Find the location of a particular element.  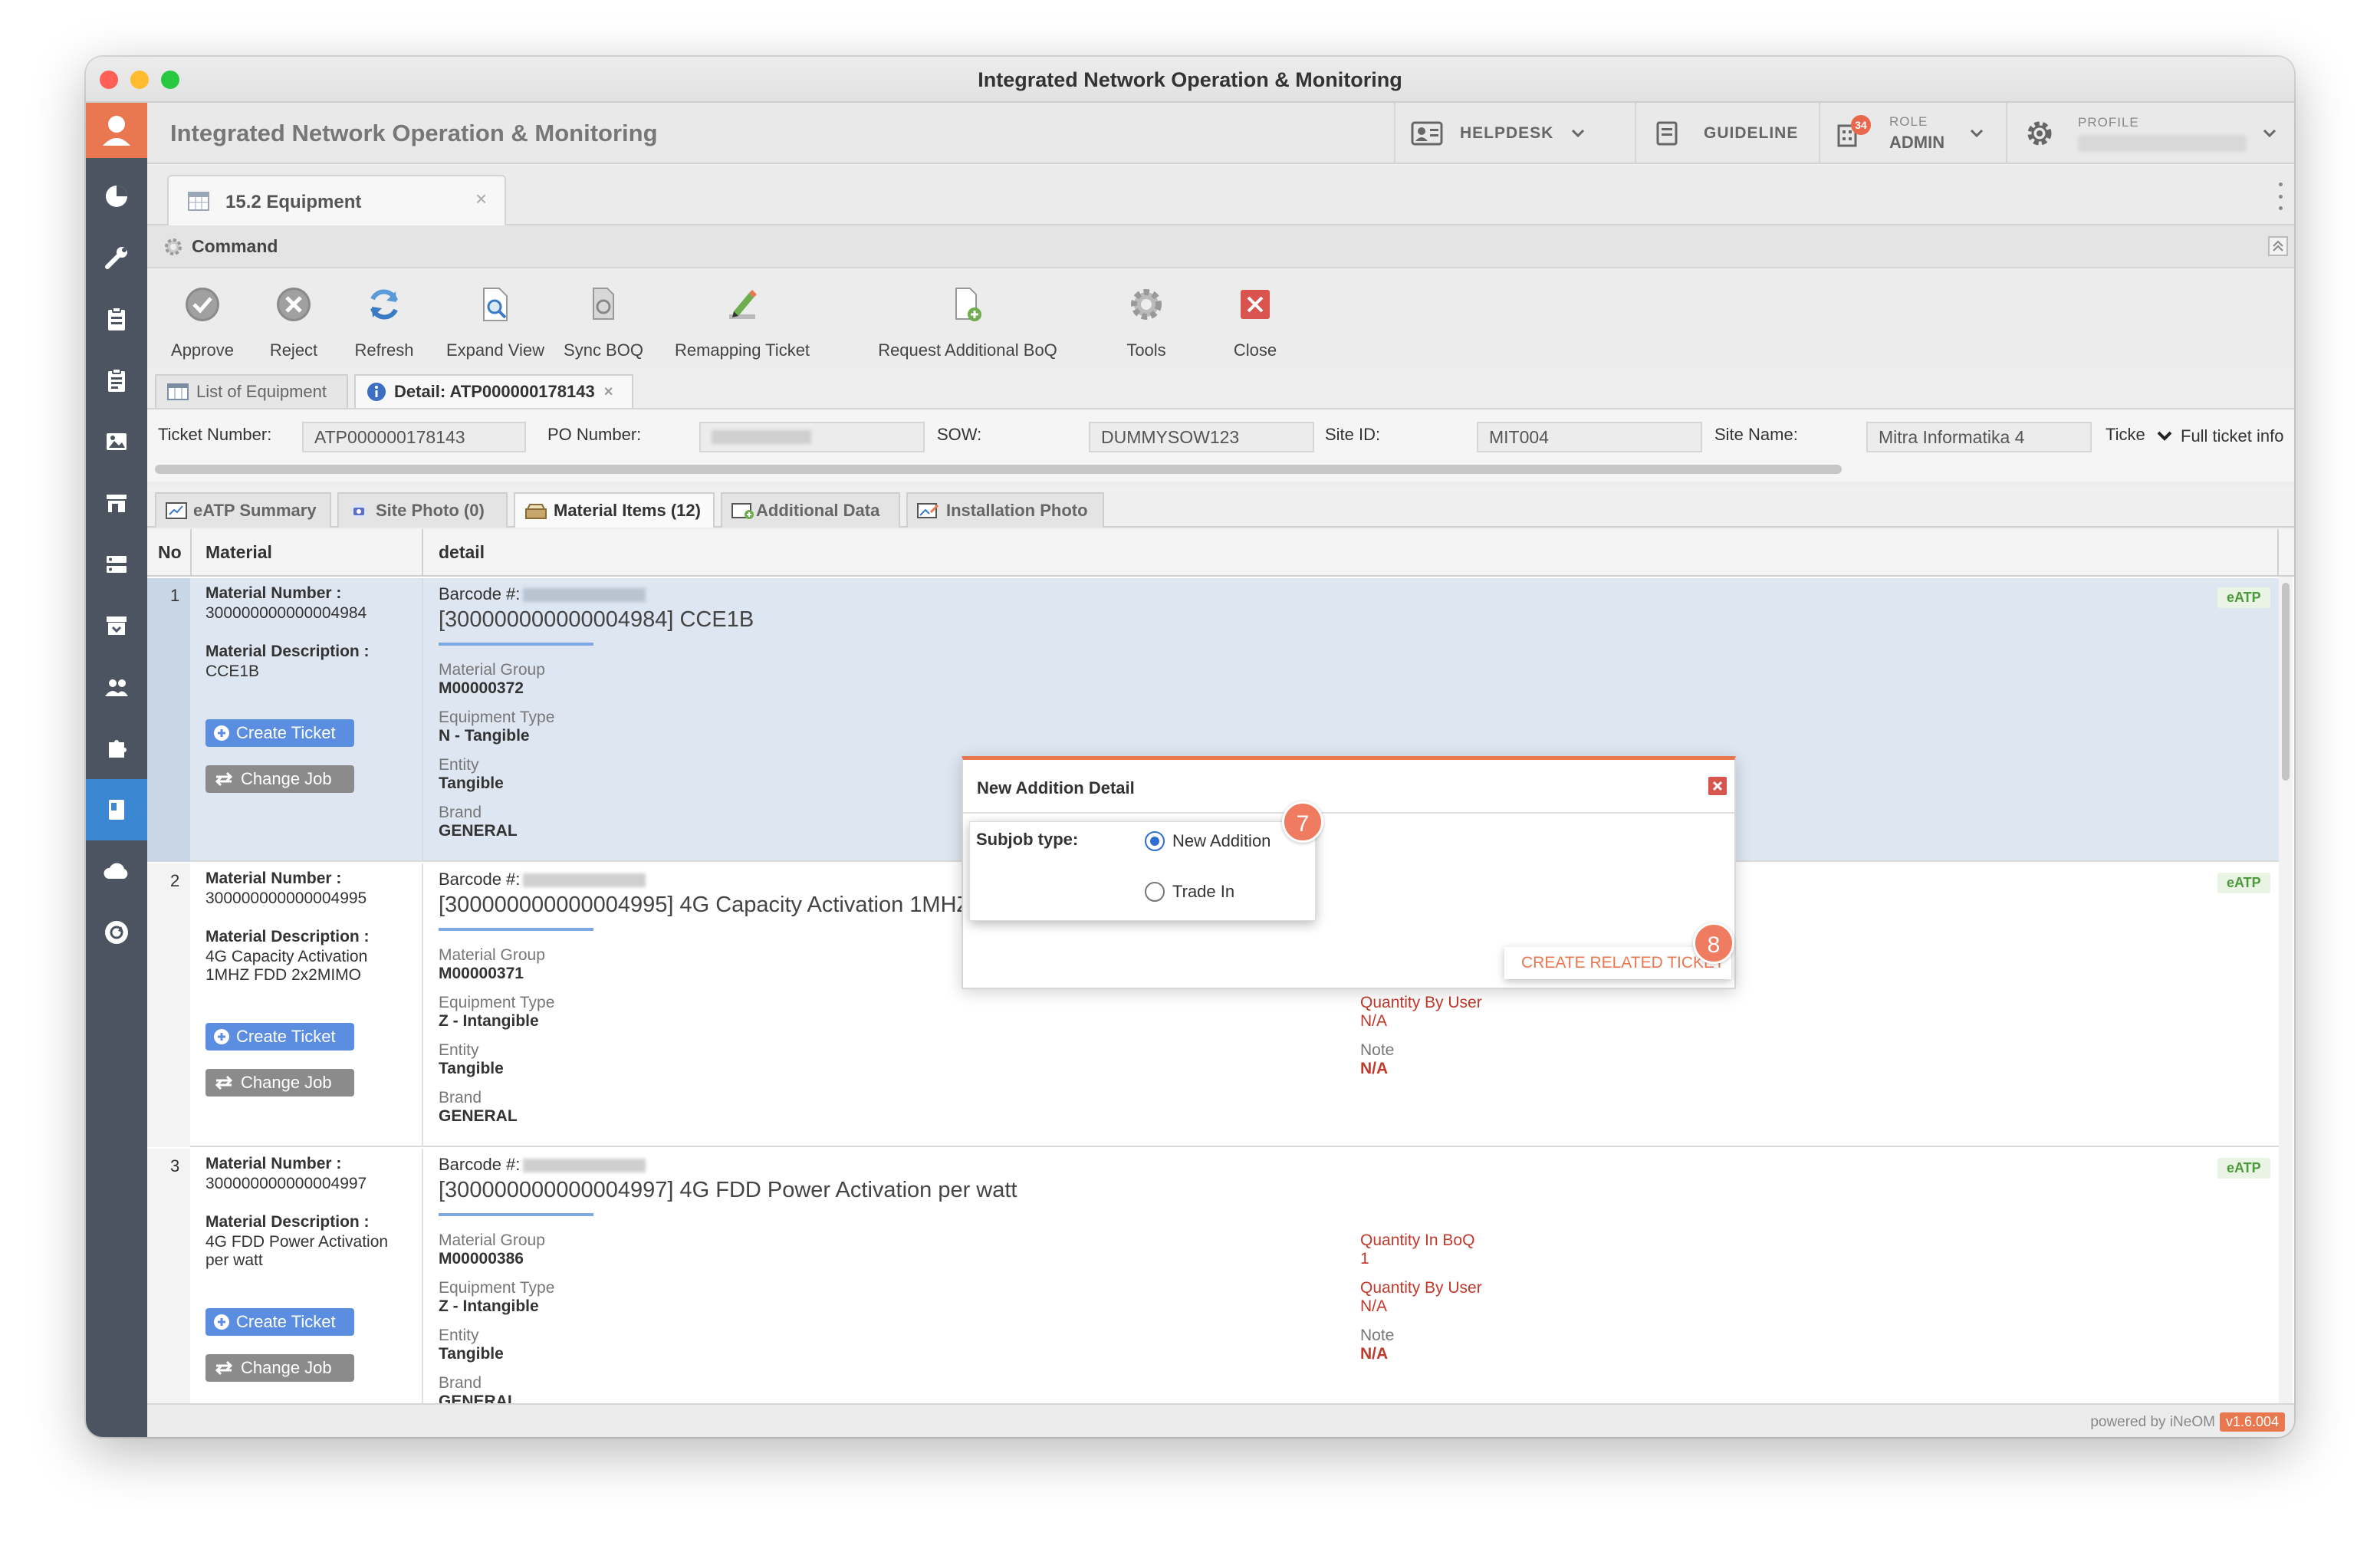

ticket-number-field: ATP000000178143 is located at coordinates (414, 437).